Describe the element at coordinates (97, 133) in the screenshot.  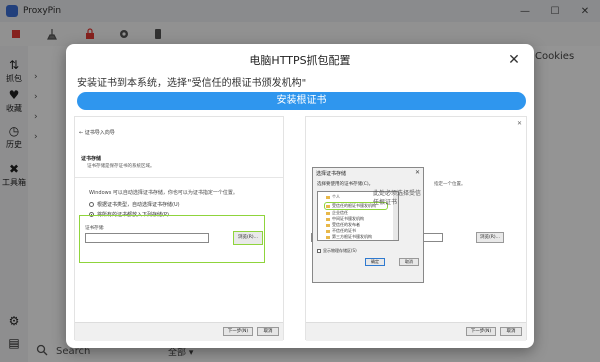
I see `wizard-header: ← 证书导入向导` at that location.